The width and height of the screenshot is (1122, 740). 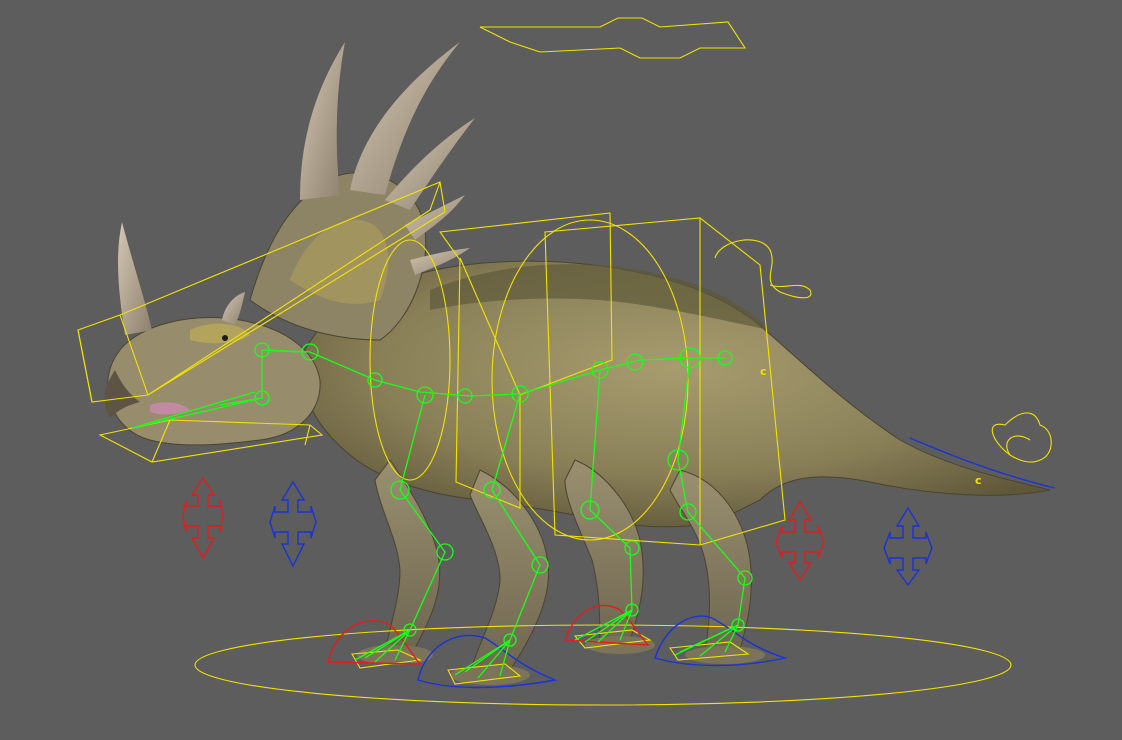 What do you see at coordinates (978, 480) in the screenshot?
I see `tail-tag-label: c` at bounding box center [978, 480].